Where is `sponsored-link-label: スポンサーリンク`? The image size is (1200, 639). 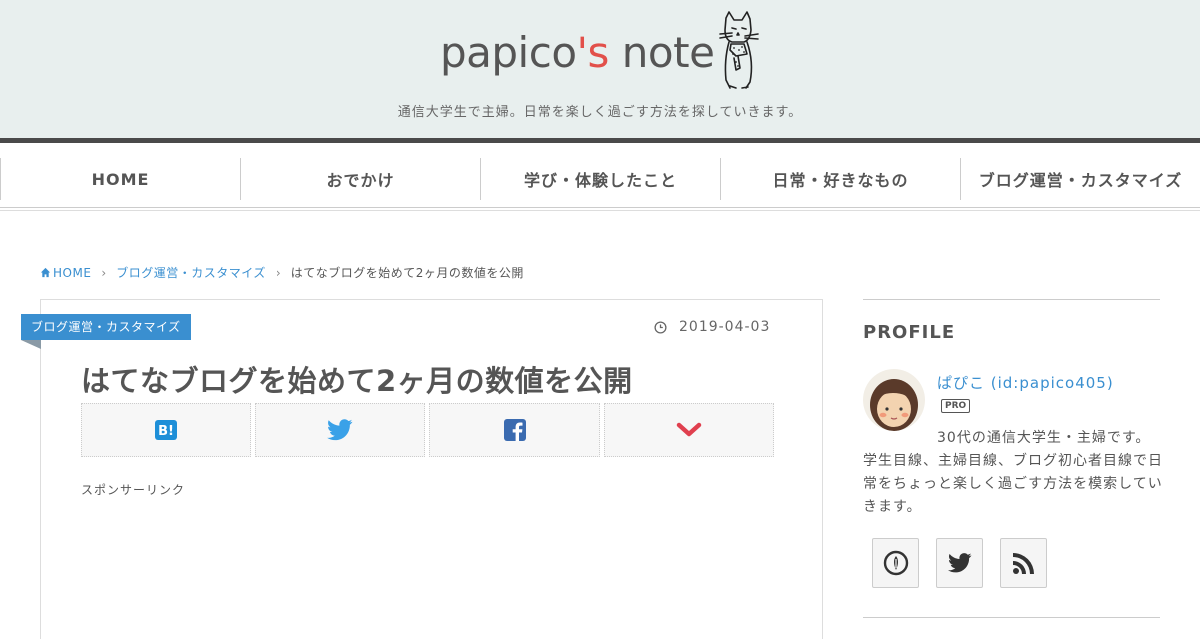
sponsored-link-label: スポンサーリンク is located at coordinates (133, 490).